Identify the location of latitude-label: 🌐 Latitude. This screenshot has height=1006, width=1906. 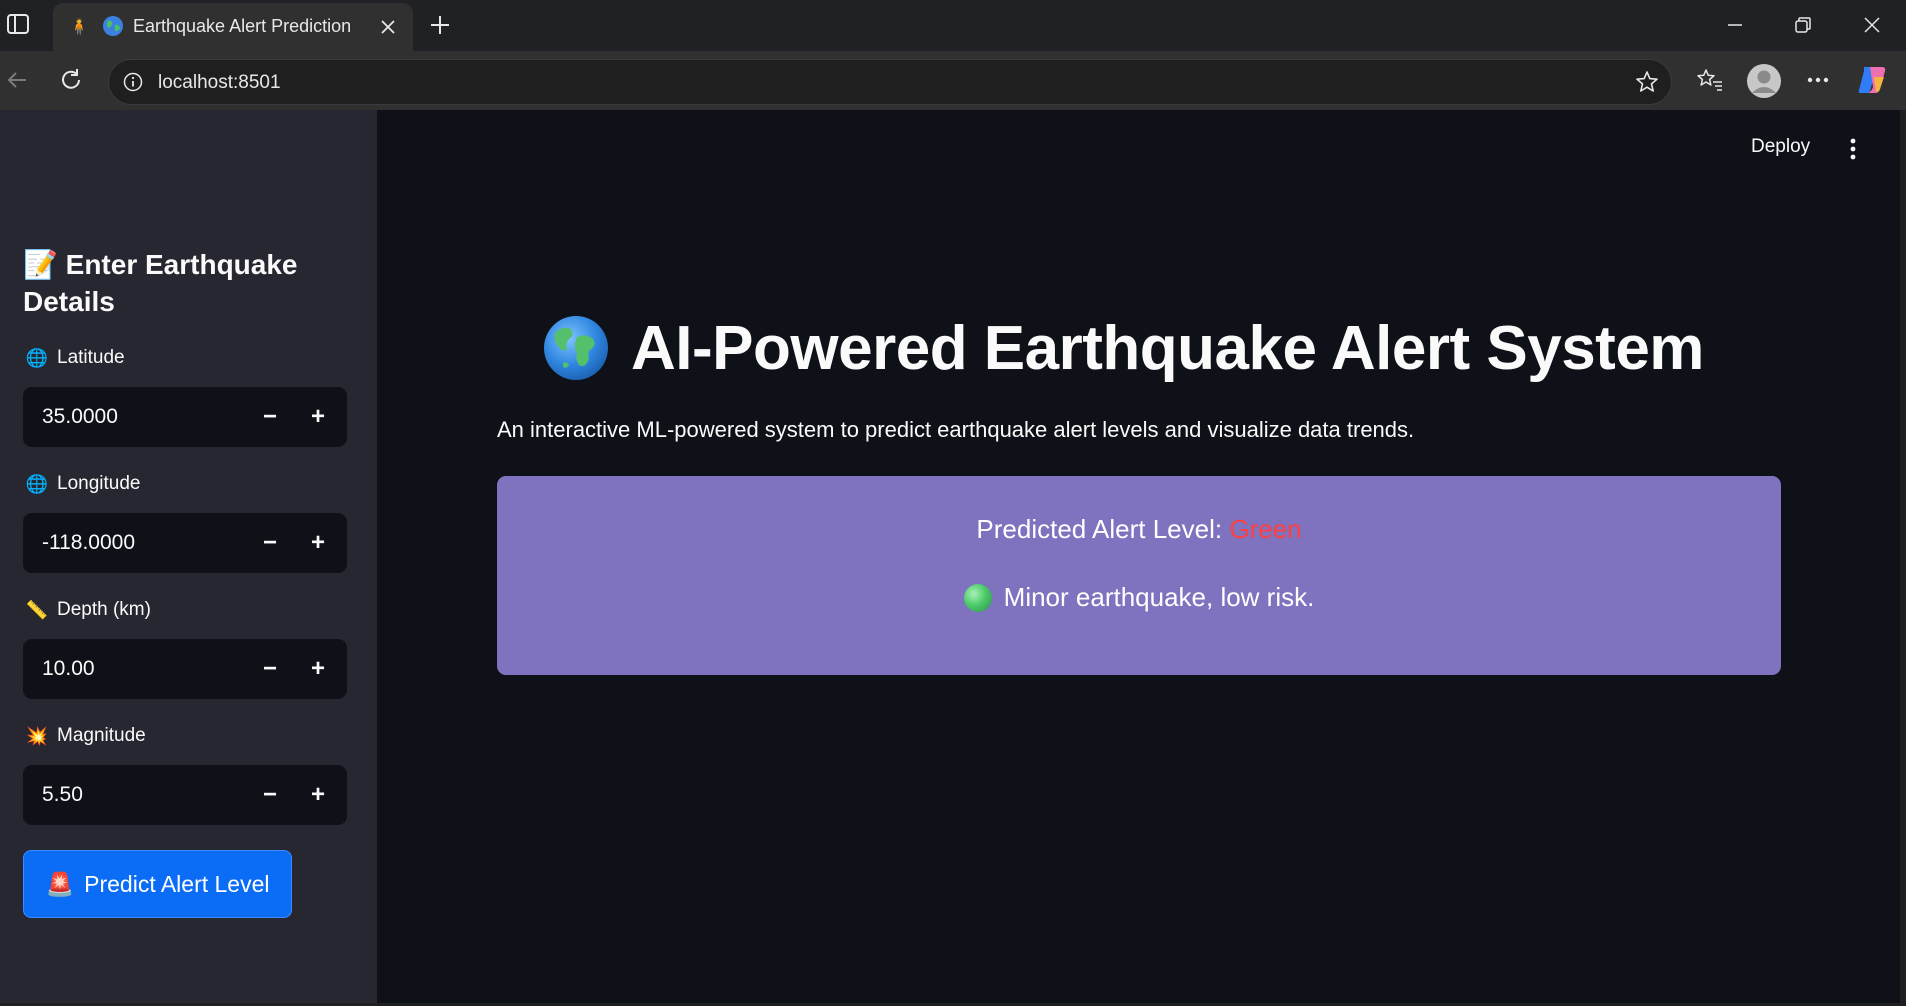
(75, 358).